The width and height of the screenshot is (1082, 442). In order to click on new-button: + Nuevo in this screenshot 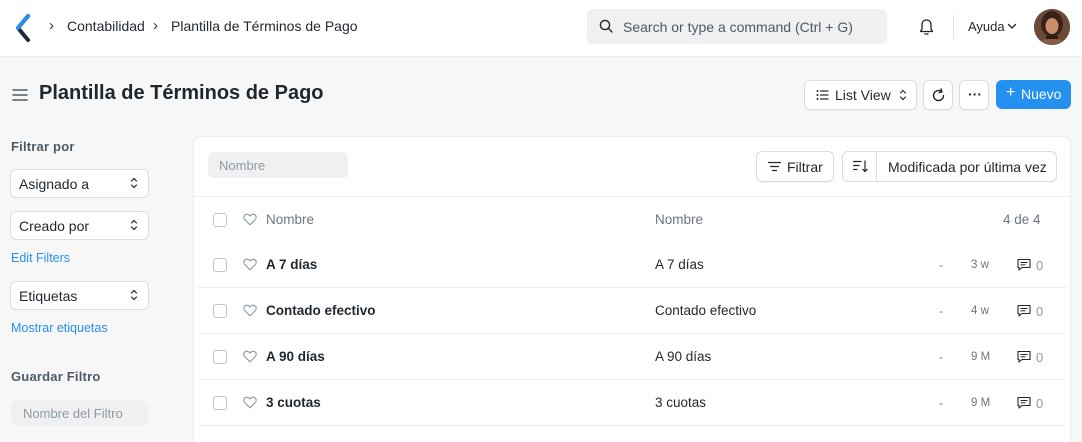, I will do `click(1033, 94)`.